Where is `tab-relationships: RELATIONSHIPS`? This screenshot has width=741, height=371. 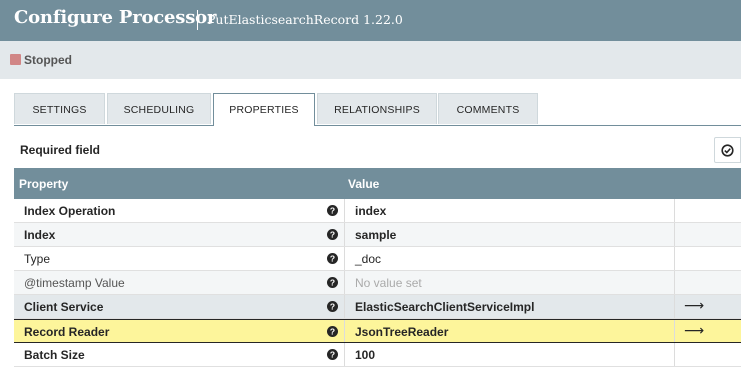 tab-relationships: RELATIONSHIPS is located at coordinates (377, 108).